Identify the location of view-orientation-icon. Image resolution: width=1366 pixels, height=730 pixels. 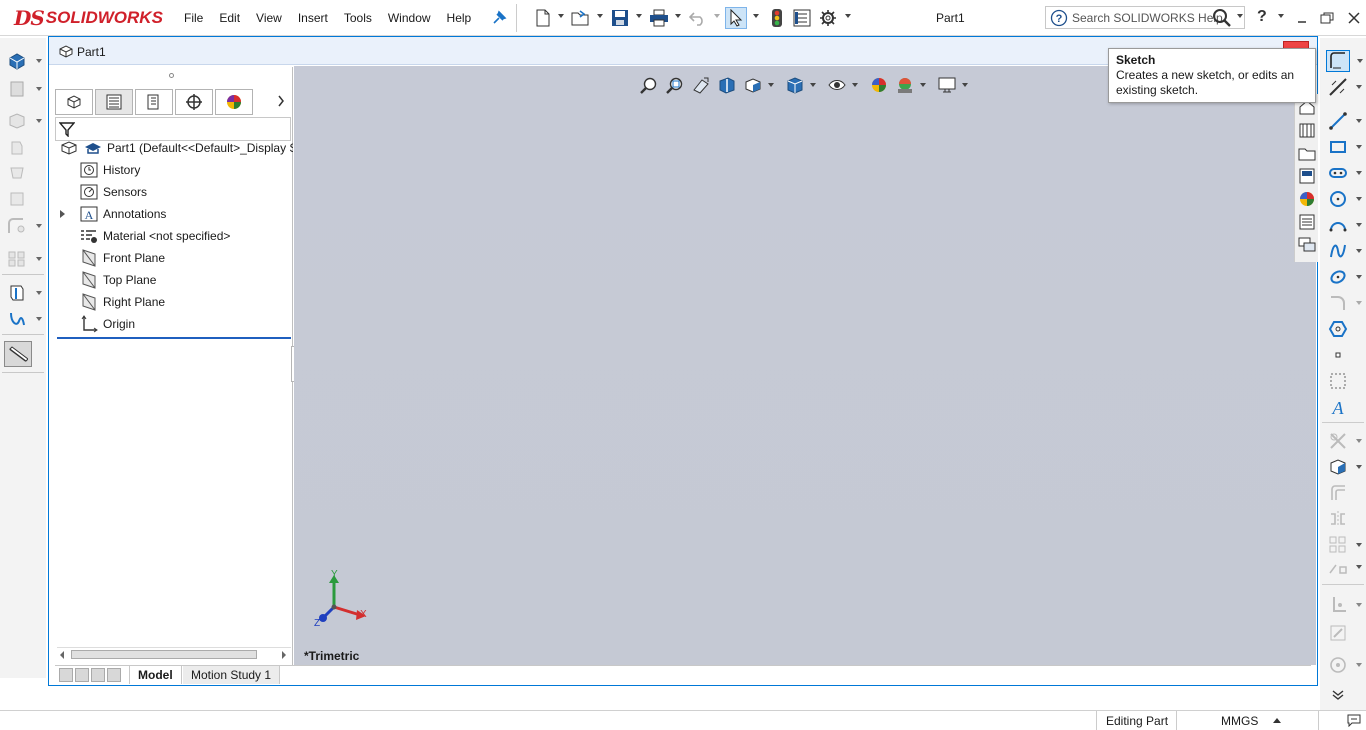
(753, 85).